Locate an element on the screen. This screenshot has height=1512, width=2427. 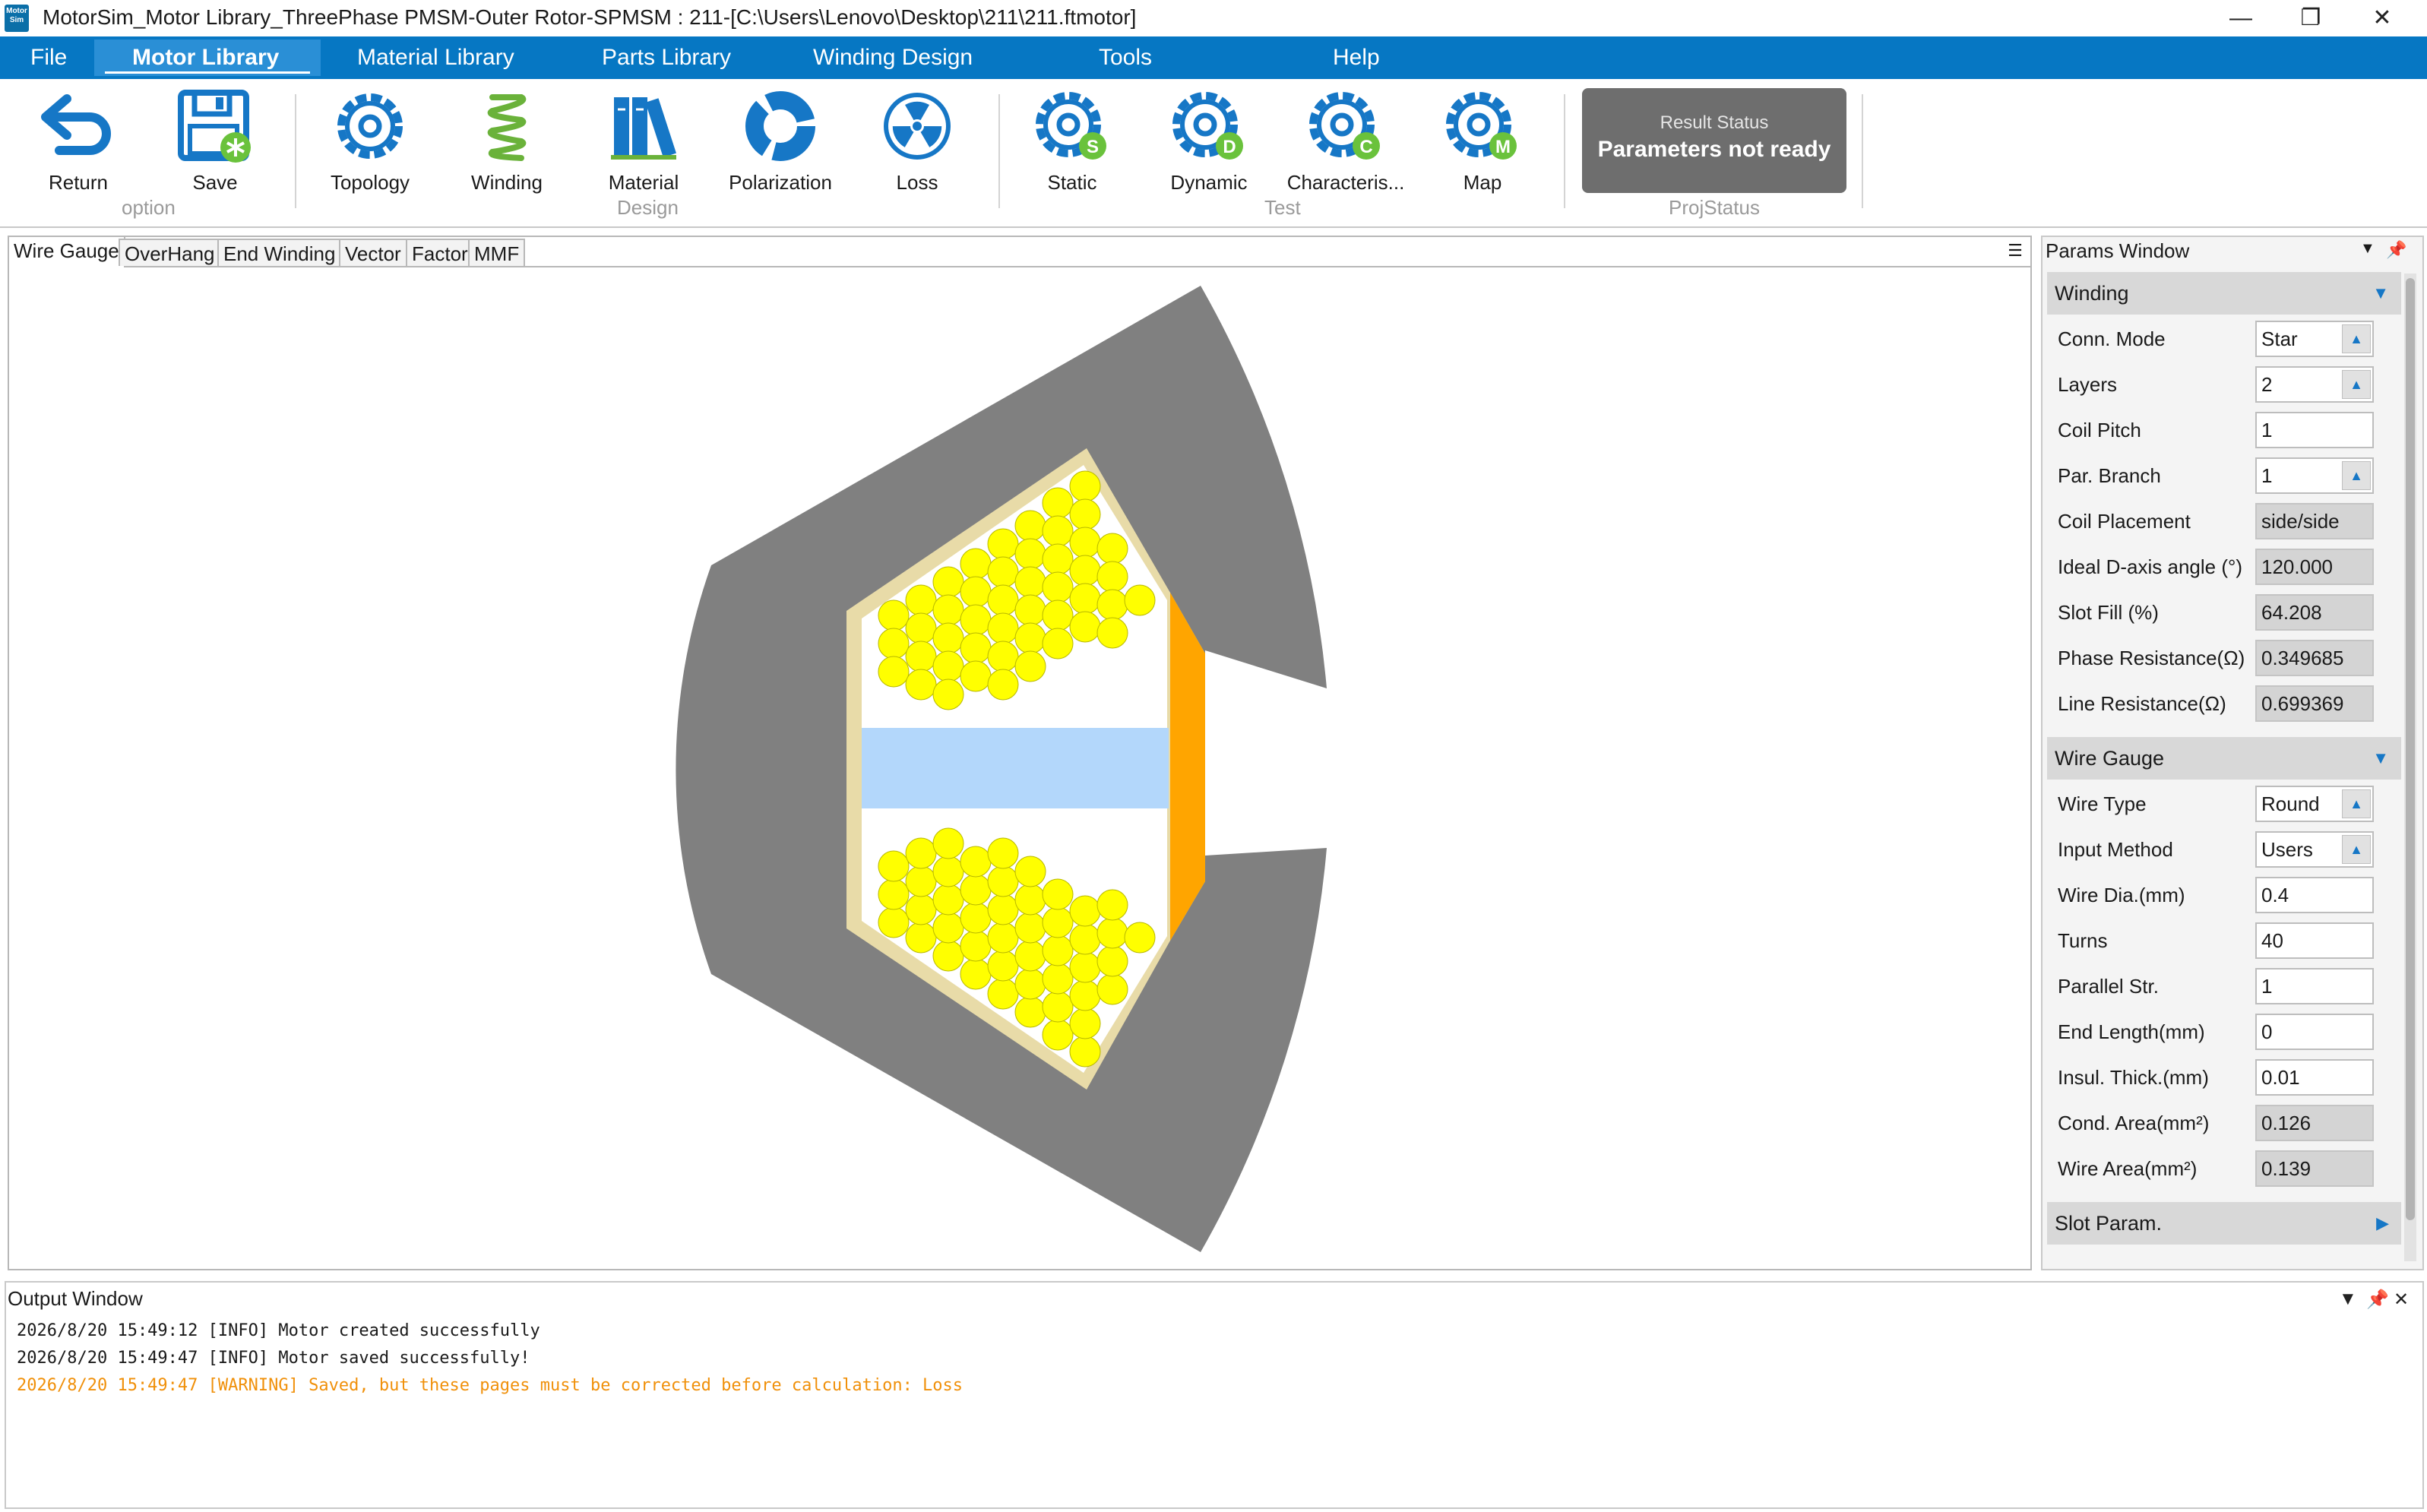
param-value: 0.699369 is located at coordinates (2302, 703).